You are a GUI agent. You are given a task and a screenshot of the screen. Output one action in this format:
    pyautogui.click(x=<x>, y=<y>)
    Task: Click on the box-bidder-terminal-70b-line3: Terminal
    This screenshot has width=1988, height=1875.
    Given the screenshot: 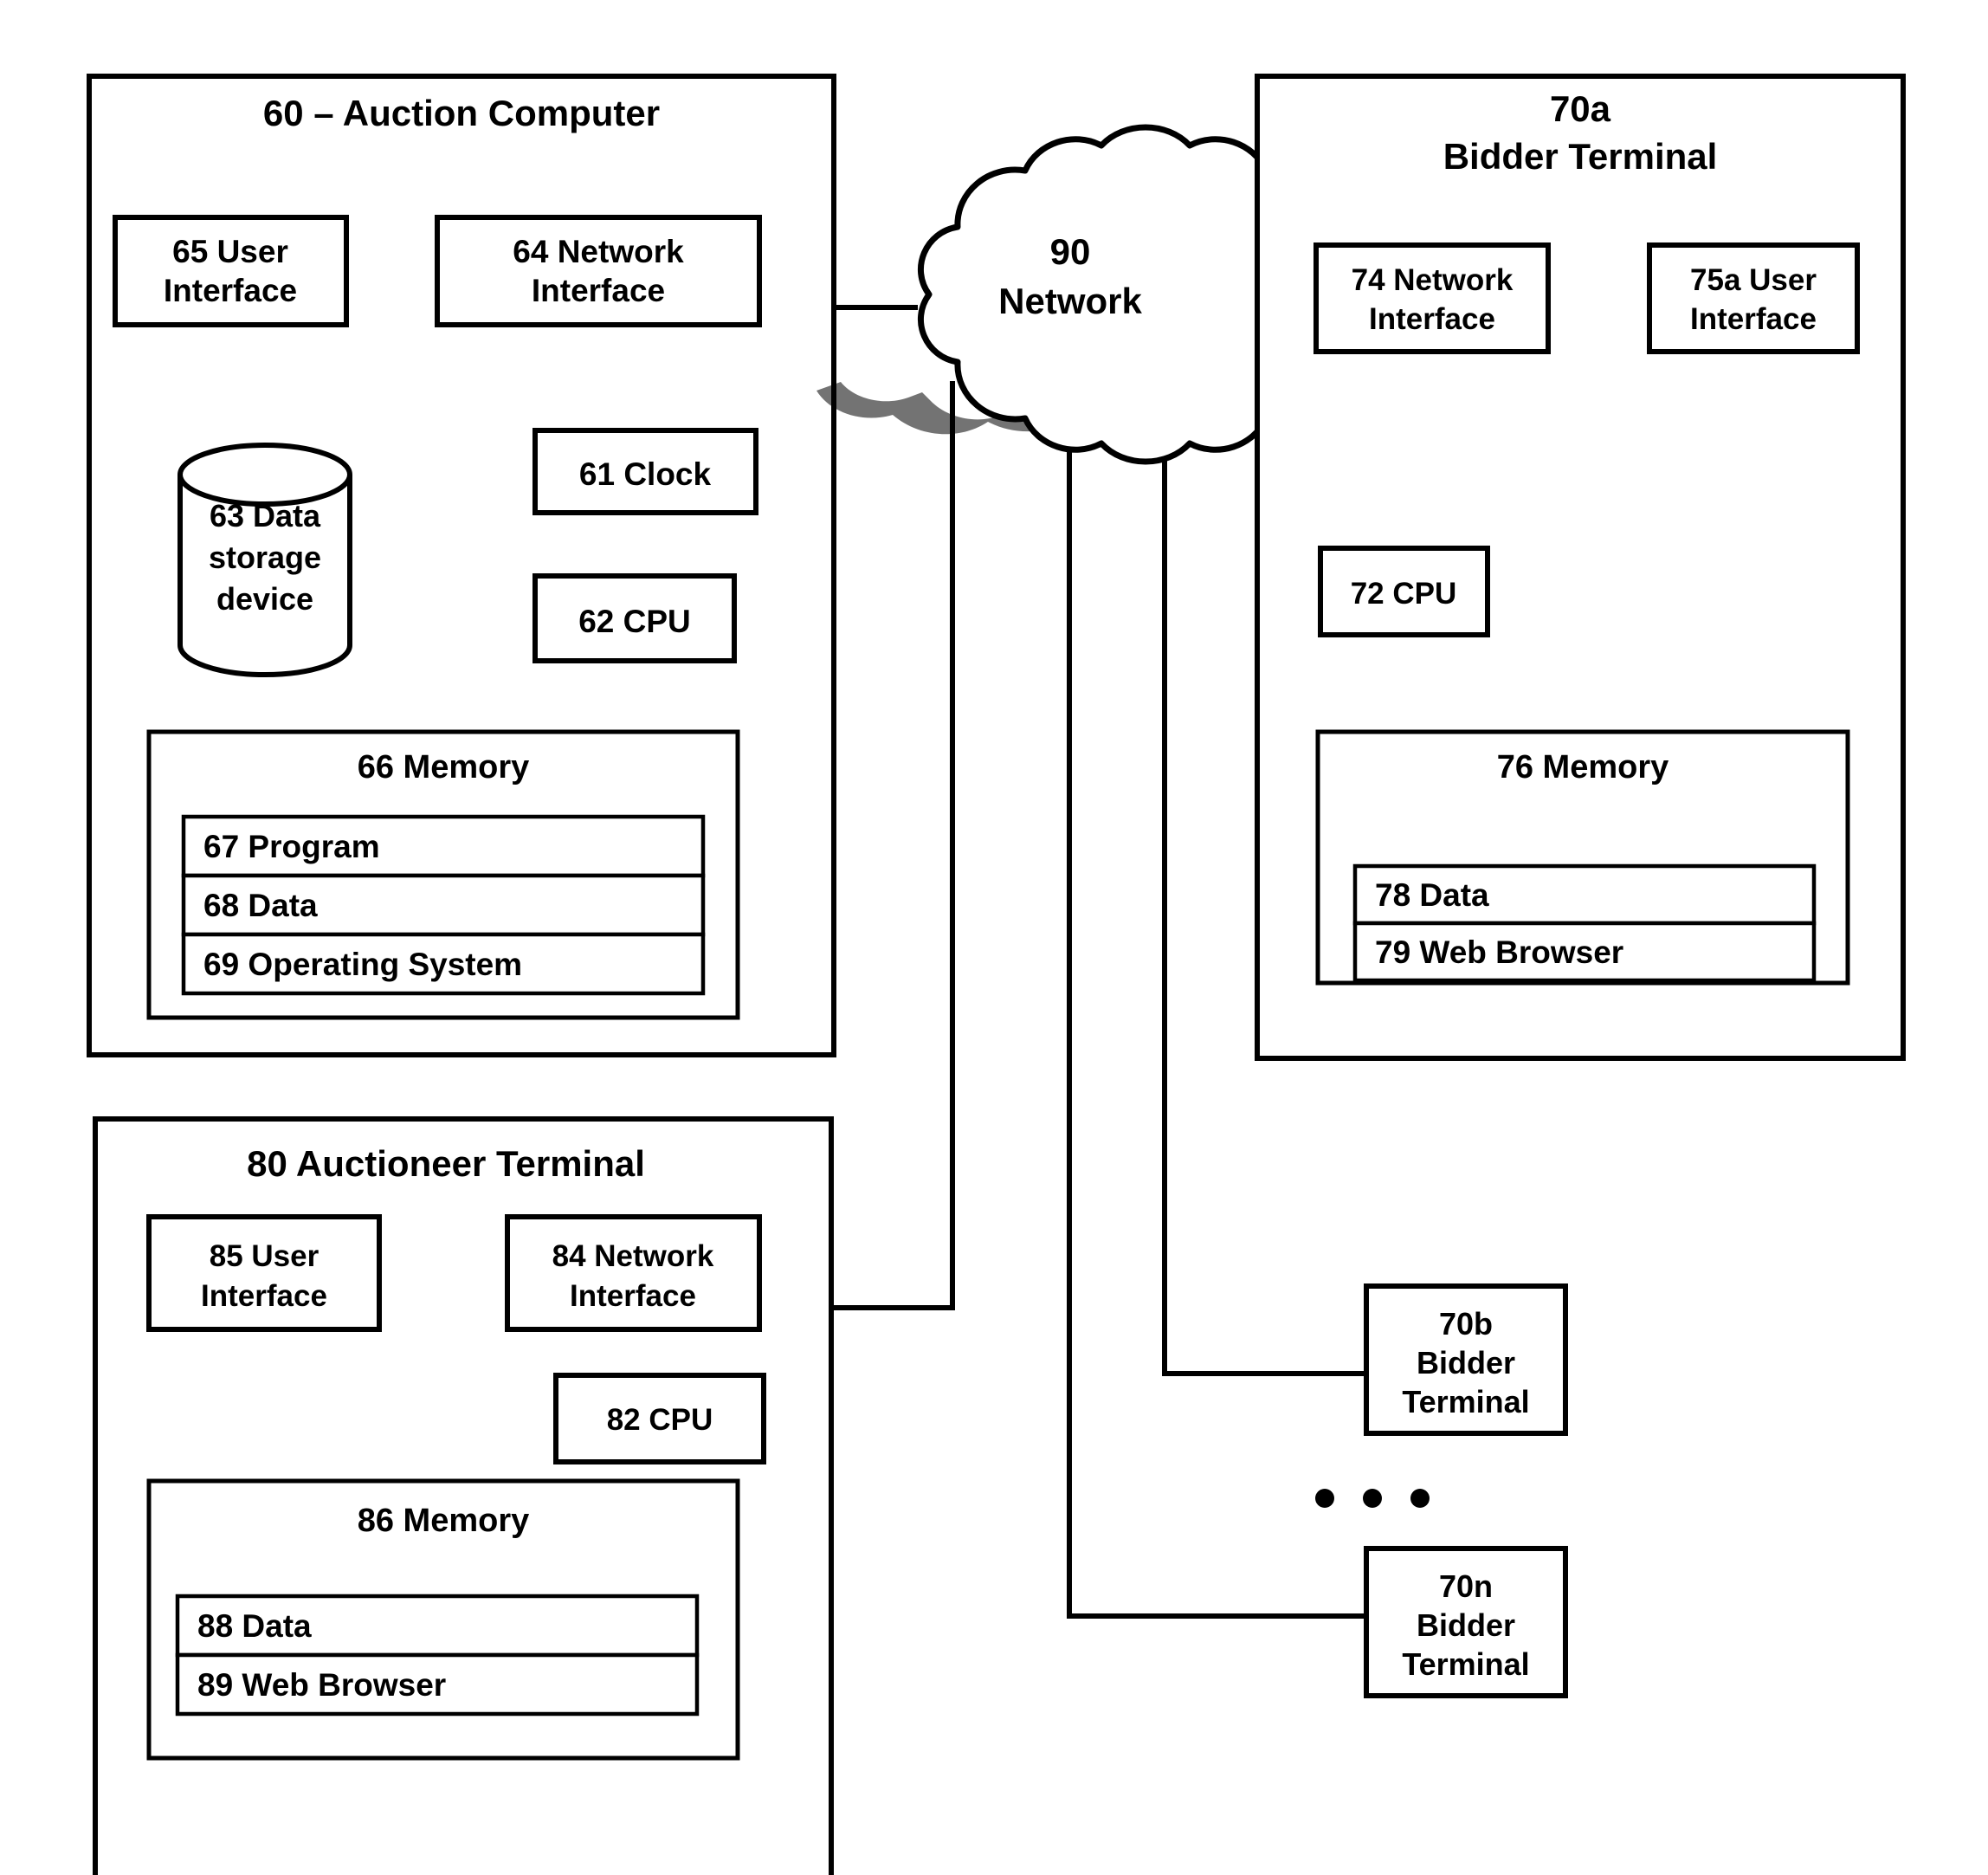 What is the action you would take?
    pyautogui.click(x=1465, y=1402)
    